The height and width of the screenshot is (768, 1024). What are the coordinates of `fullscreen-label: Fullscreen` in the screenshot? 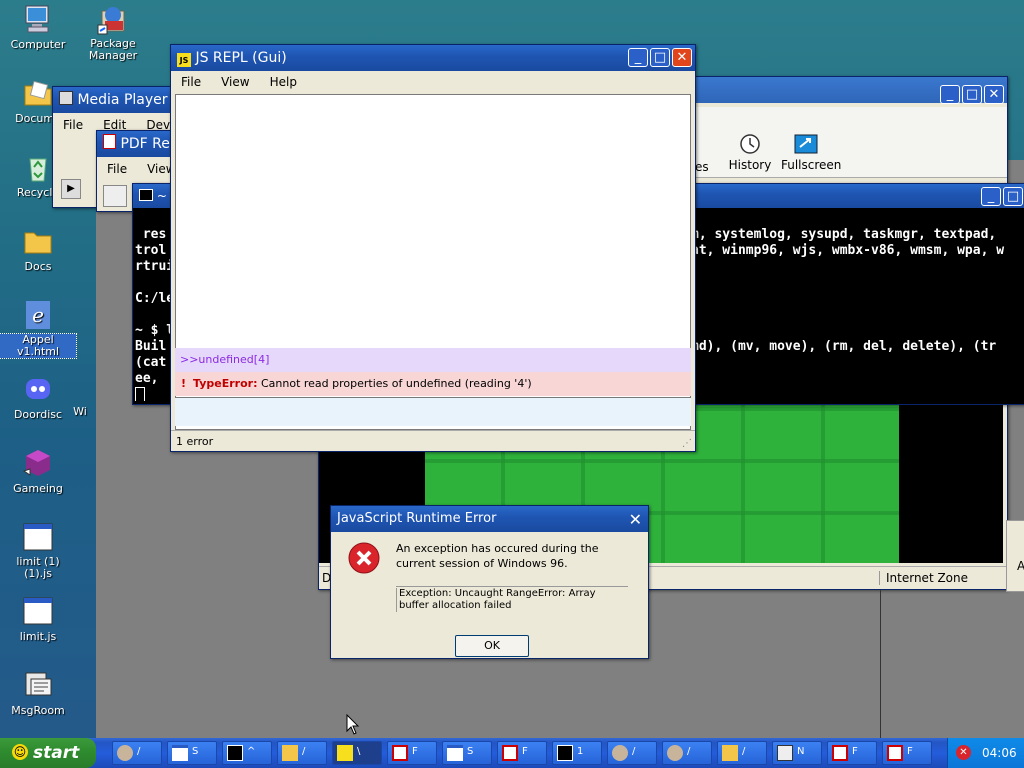 It's located at (811, 165).